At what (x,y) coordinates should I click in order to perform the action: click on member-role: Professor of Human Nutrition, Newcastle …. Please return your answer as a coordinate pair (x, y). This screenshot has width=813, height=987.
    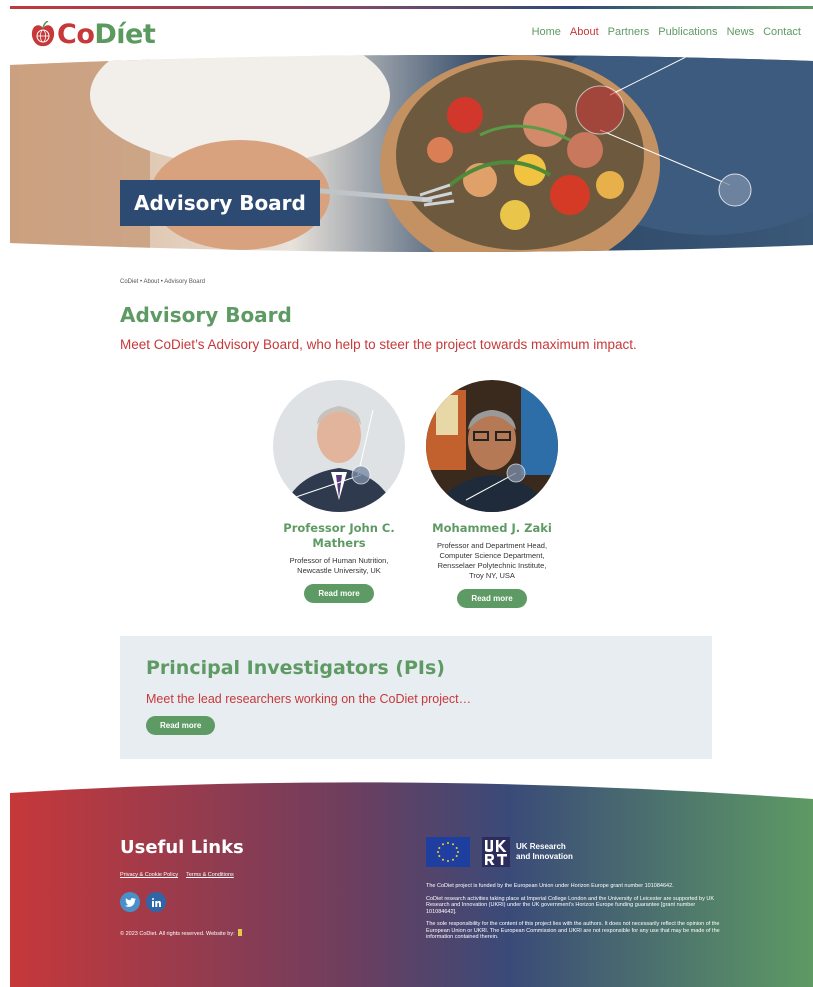
    Looking at the image, I should click on (339, 565).